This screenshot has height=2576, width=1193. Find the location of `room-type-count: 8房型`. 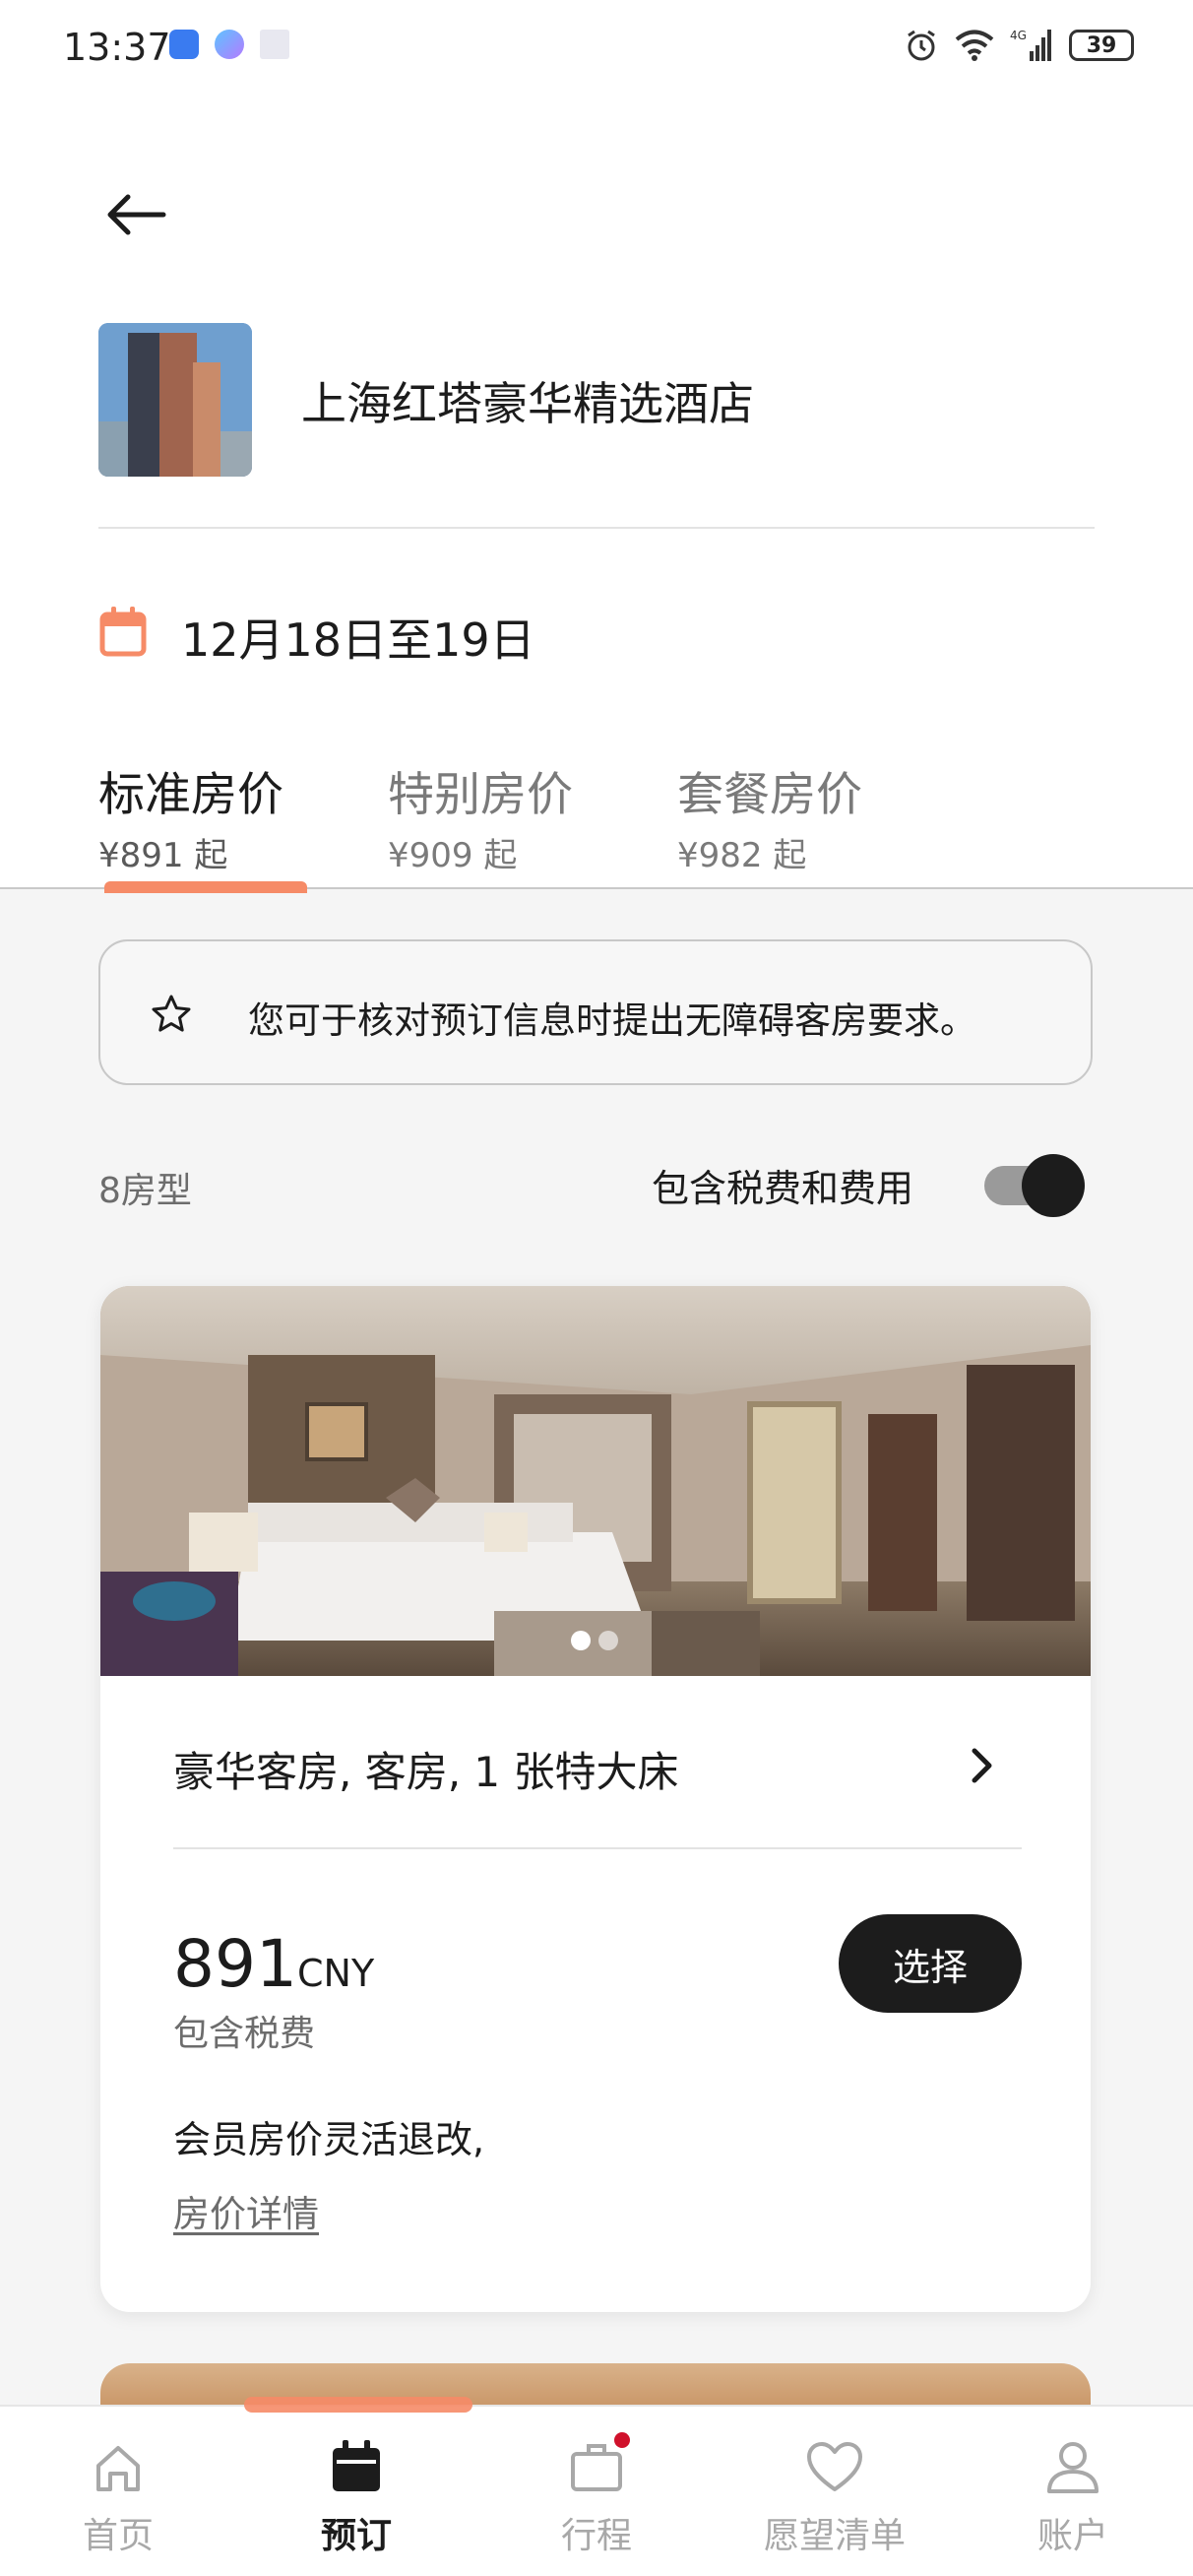

room-type-count: 8房型 is located at coordinates (145, 1191).